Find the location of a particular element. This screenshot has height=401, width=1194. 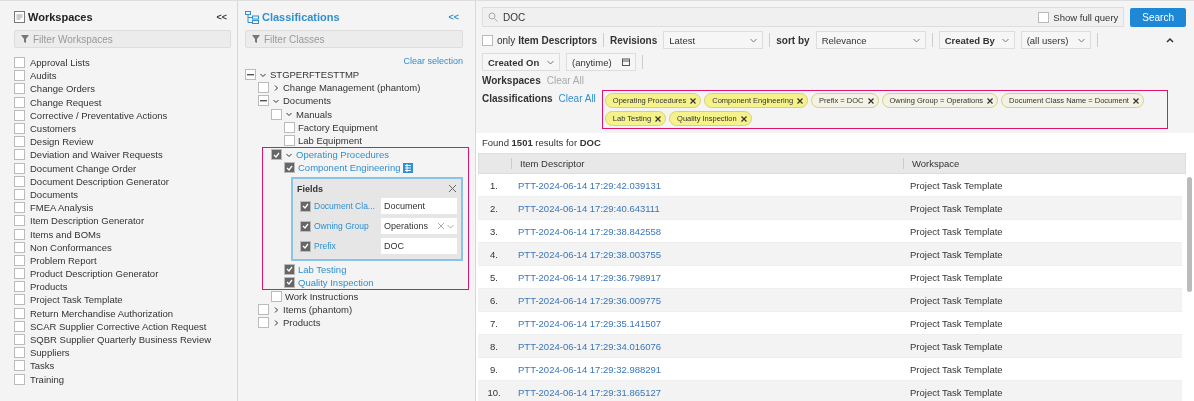

caret-up-icon is located at coordinates (1170, 40).